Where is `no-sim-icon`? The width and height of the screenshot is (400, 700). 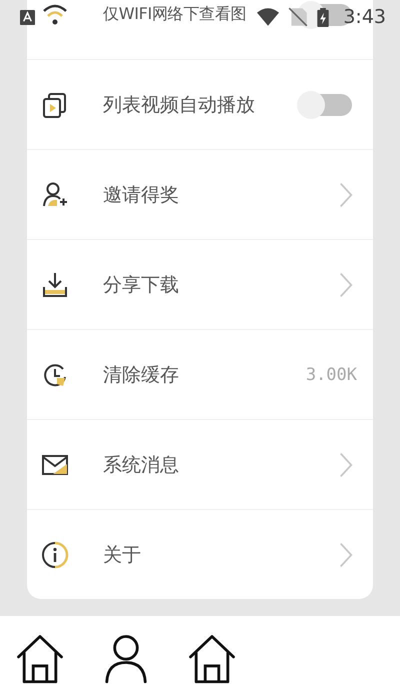
no-sim-icon is located at coordinates (298, 17).